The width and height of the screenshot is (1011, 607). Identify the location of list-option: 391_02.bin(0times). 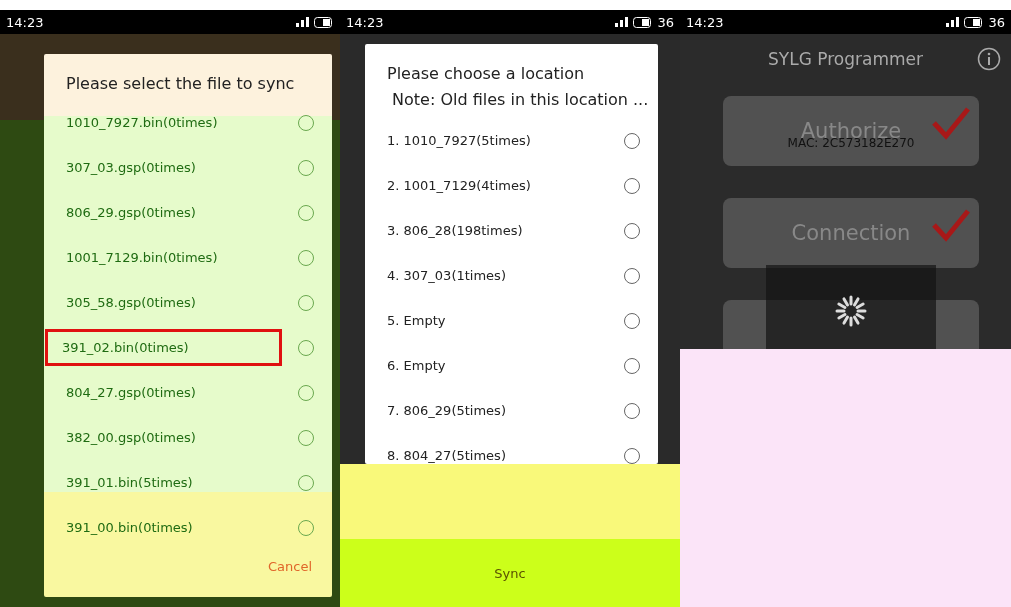
(188, 347).